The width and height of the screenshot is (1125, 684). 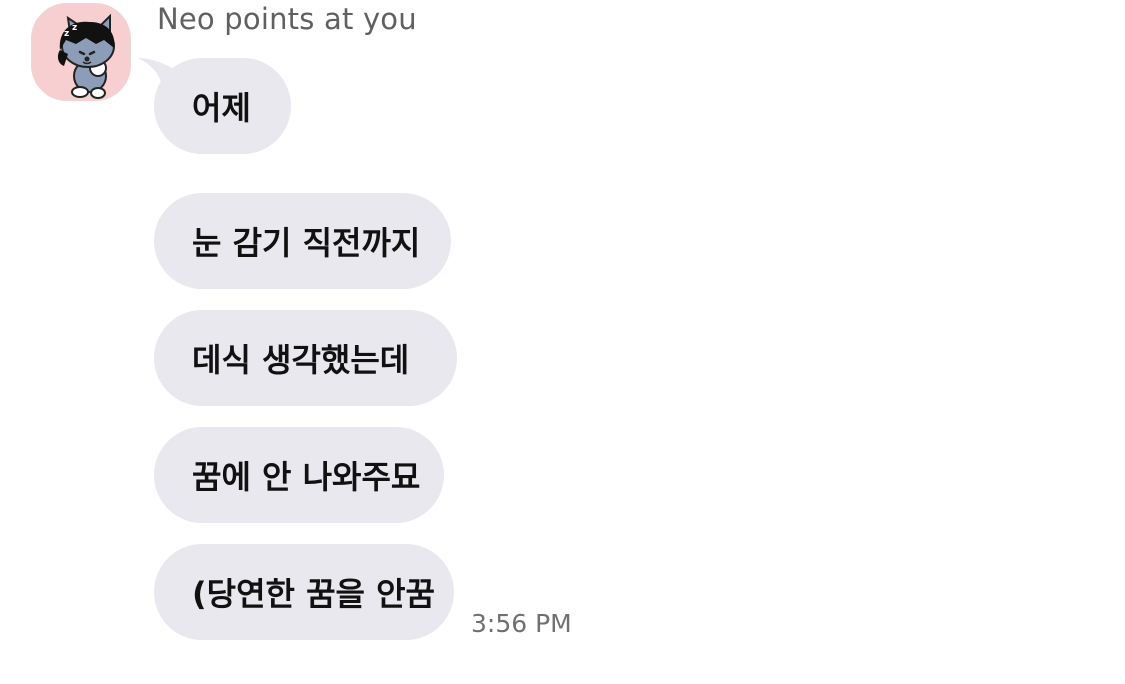 What do you see at coordinates (521, 623) in the screenshot?
I see `message-timestamp: 3:56 PM` at bounding box center [521, 623].